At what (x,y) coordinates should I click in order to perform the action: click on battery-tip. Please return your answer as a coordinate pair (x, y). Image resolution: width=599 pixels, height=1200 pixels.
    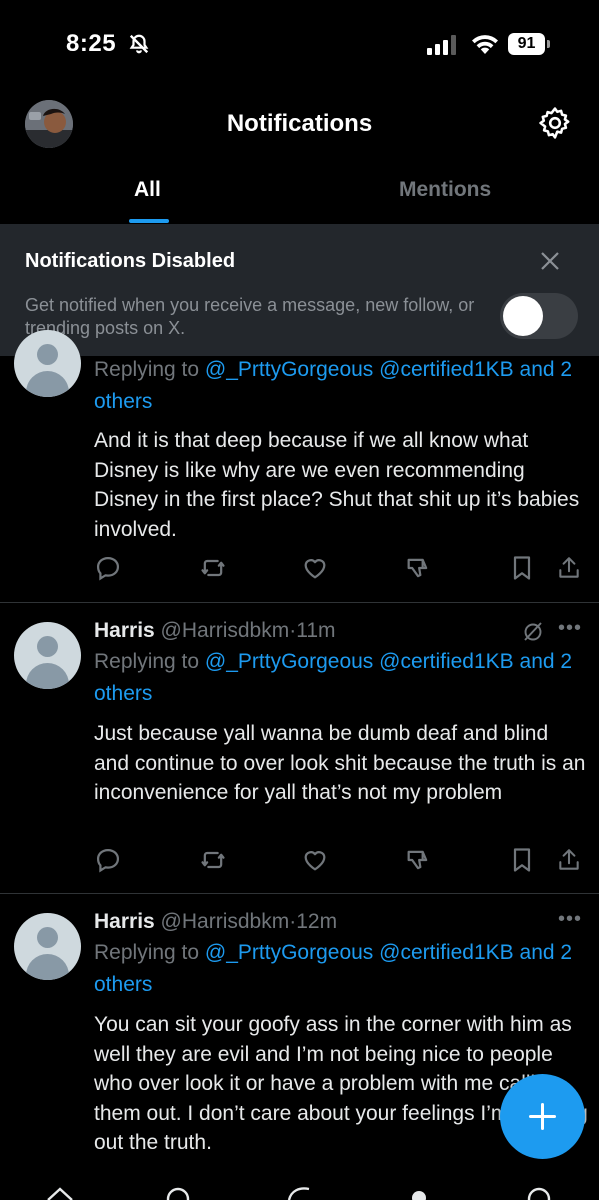
    Looking at the image, I should click on (548, 44).